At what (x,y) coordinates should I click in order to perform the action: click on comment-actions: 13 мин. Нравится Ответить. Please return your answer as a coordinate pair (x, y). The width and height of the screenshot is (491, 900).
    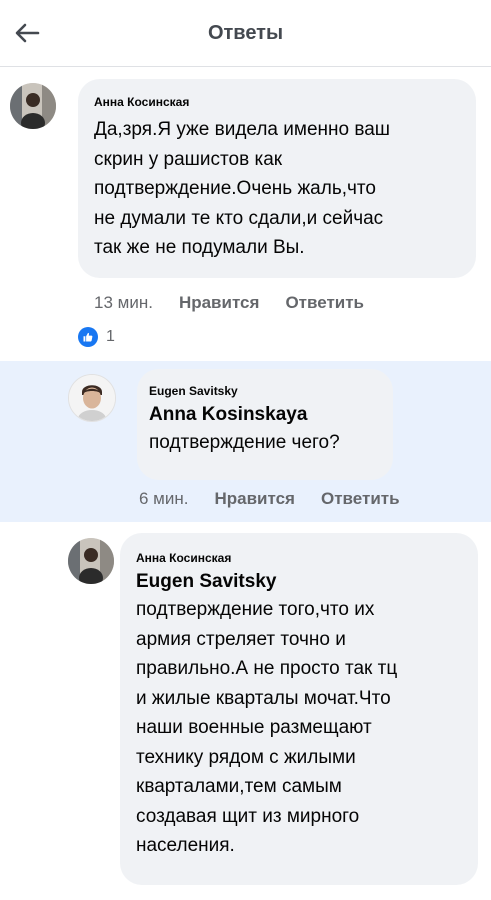
    Looking at the image, I should click on (229, 303).